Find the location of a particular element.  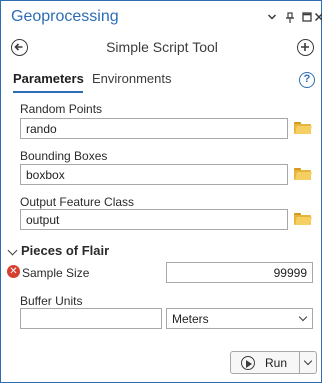

bounding-boxes-label: Bounding Boxes is located at coordinates (64, 156).